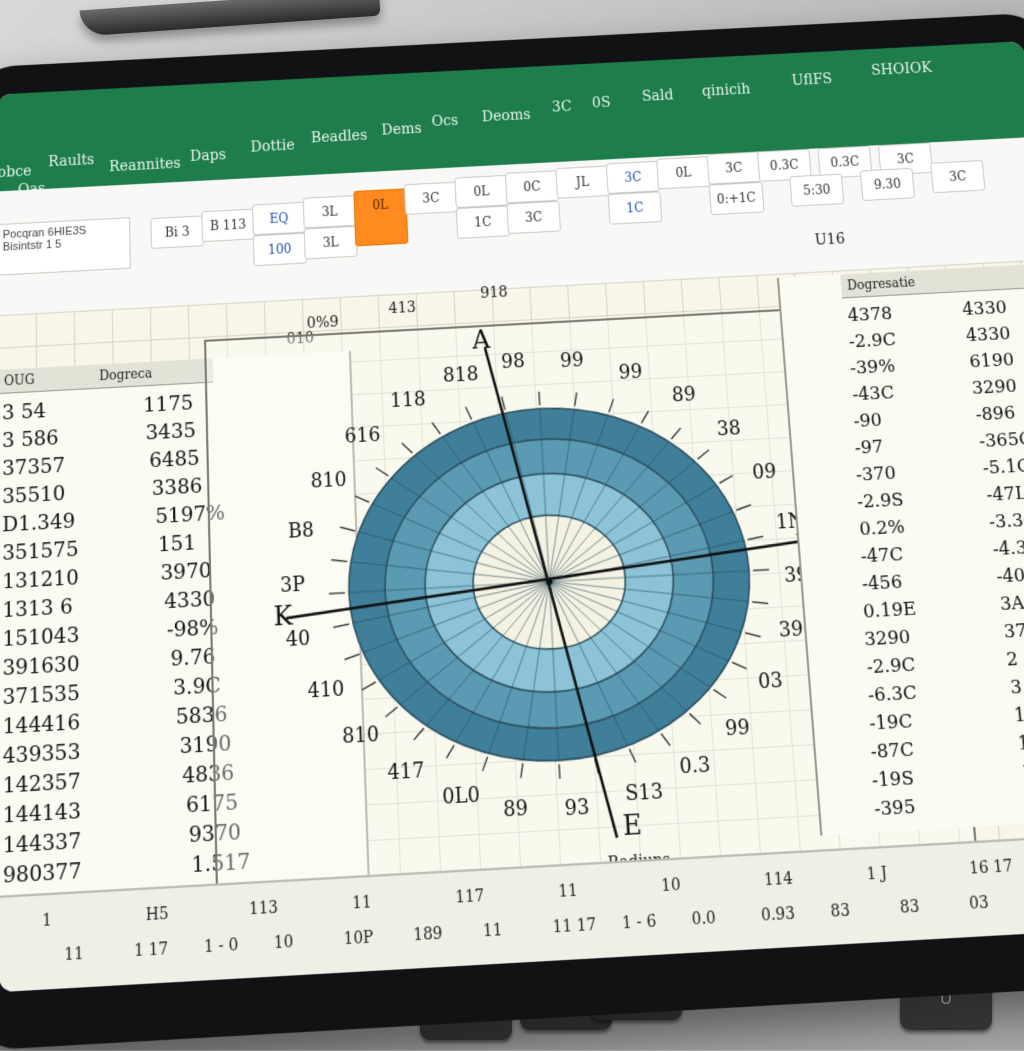  Describe the element at coordinates (481, 339) in the screenshot. I see `axis-label-top: A` at that location.